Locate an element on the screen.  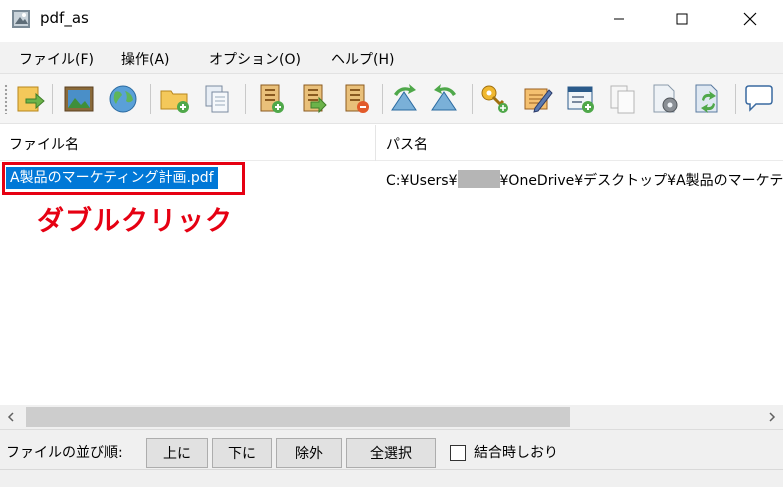
toolbar is located at coordinates (391, 99).